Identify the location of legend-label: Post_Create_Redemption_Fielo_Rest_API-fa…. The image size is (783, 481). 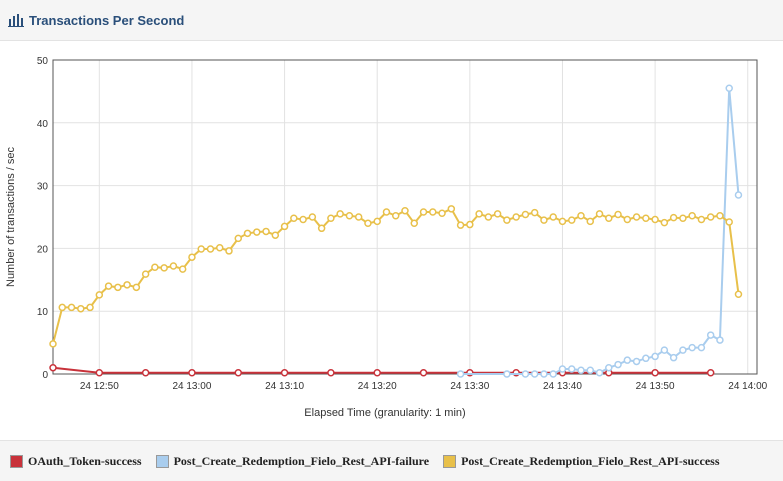
(301, 460).